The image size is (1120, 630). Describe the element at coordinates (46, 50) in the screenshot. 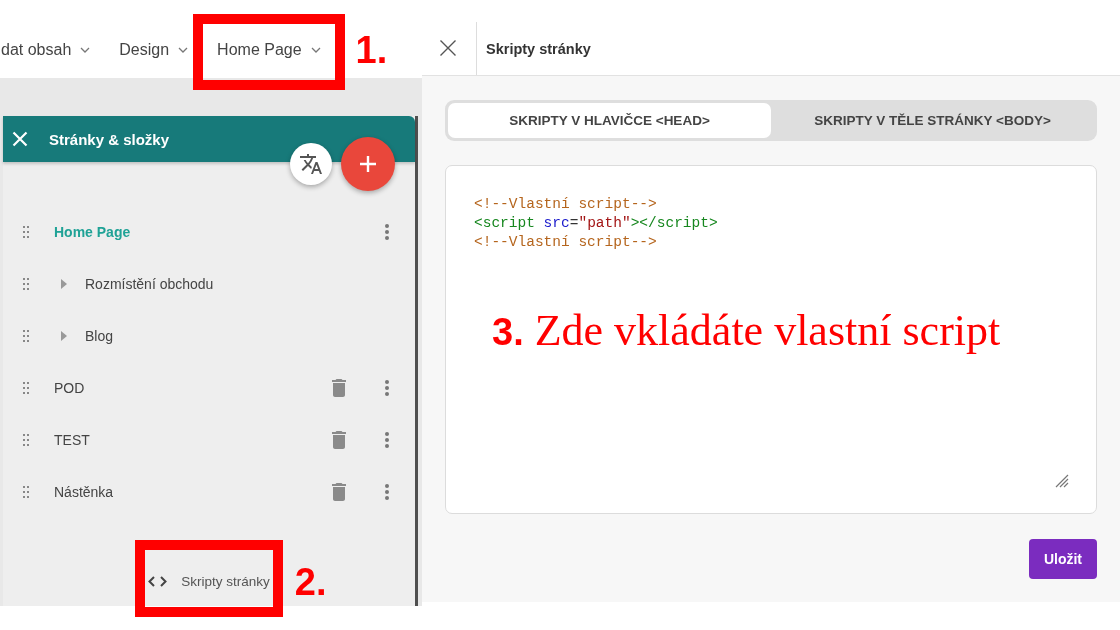

I see `nav-menu-item: dat obsah` at that location.